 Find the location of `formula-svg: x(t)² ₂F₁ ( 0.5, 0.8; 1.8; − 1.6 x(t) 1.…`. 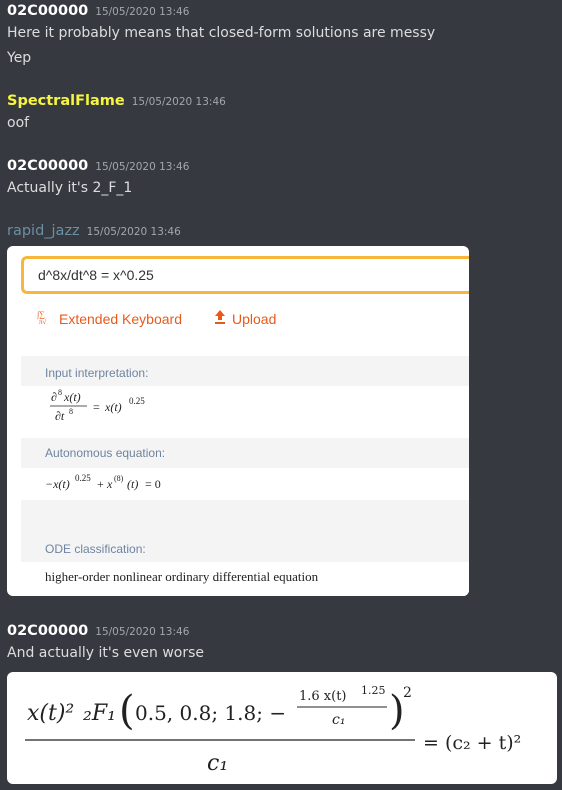

formula-svg: x(t)² ₂F₁ ( 0.5, 0.8; 1.8; − 1.6 x(t) 1.… is located at coordinates (273, 730).